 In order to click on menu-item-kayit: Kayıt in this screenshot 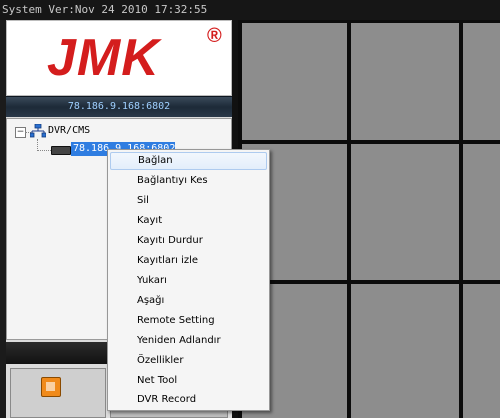, I will do `click(188, 221)`.